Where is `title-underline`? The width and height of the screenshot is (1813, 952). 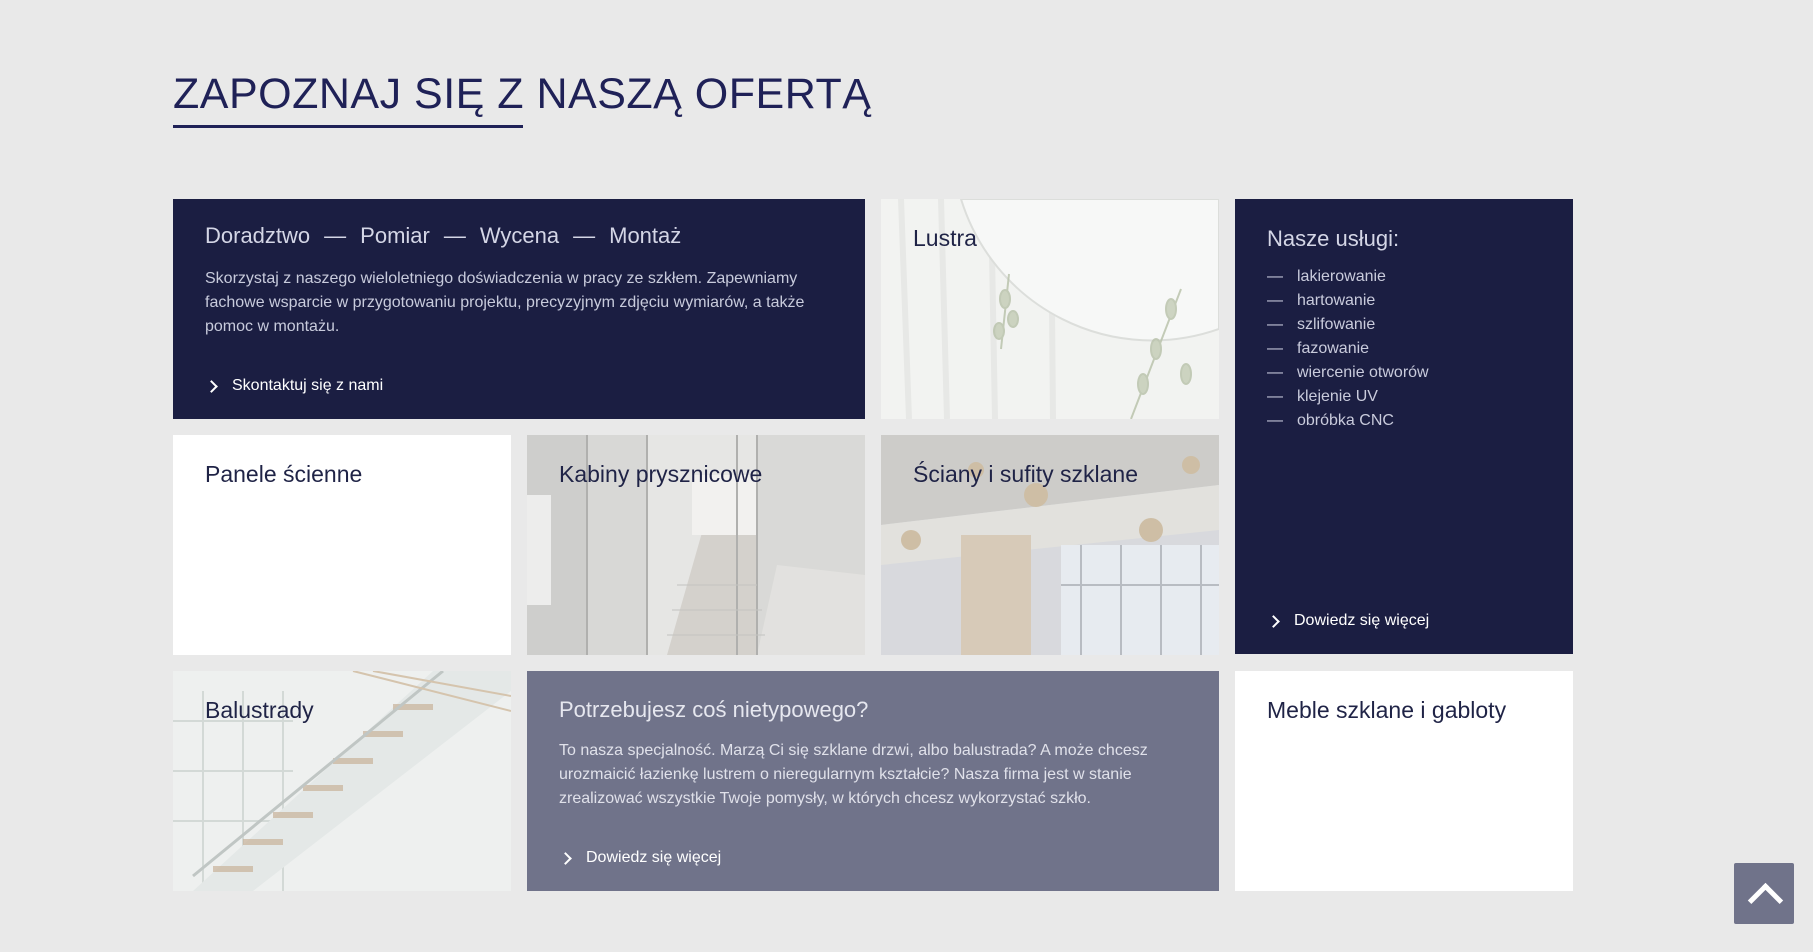 title-underline is located at coordinates (348, 126).